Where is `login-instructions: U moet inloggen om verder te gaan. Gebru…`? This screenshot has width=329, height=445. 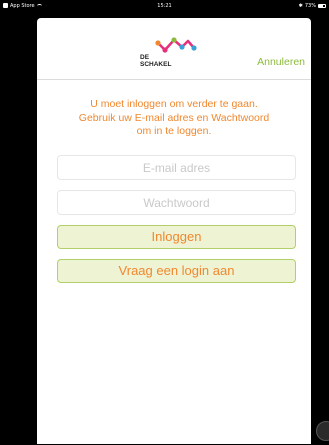
login-instructions: U moet inloggen om verder te gaan. Gebru… is located at coordinates (174, 118).